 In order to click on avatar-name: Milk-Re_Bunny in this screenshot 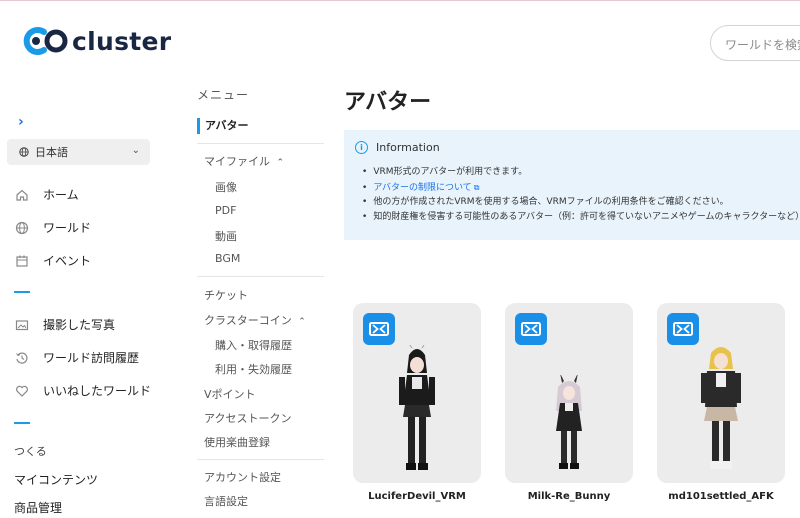, I will do `click(569, 496)`.